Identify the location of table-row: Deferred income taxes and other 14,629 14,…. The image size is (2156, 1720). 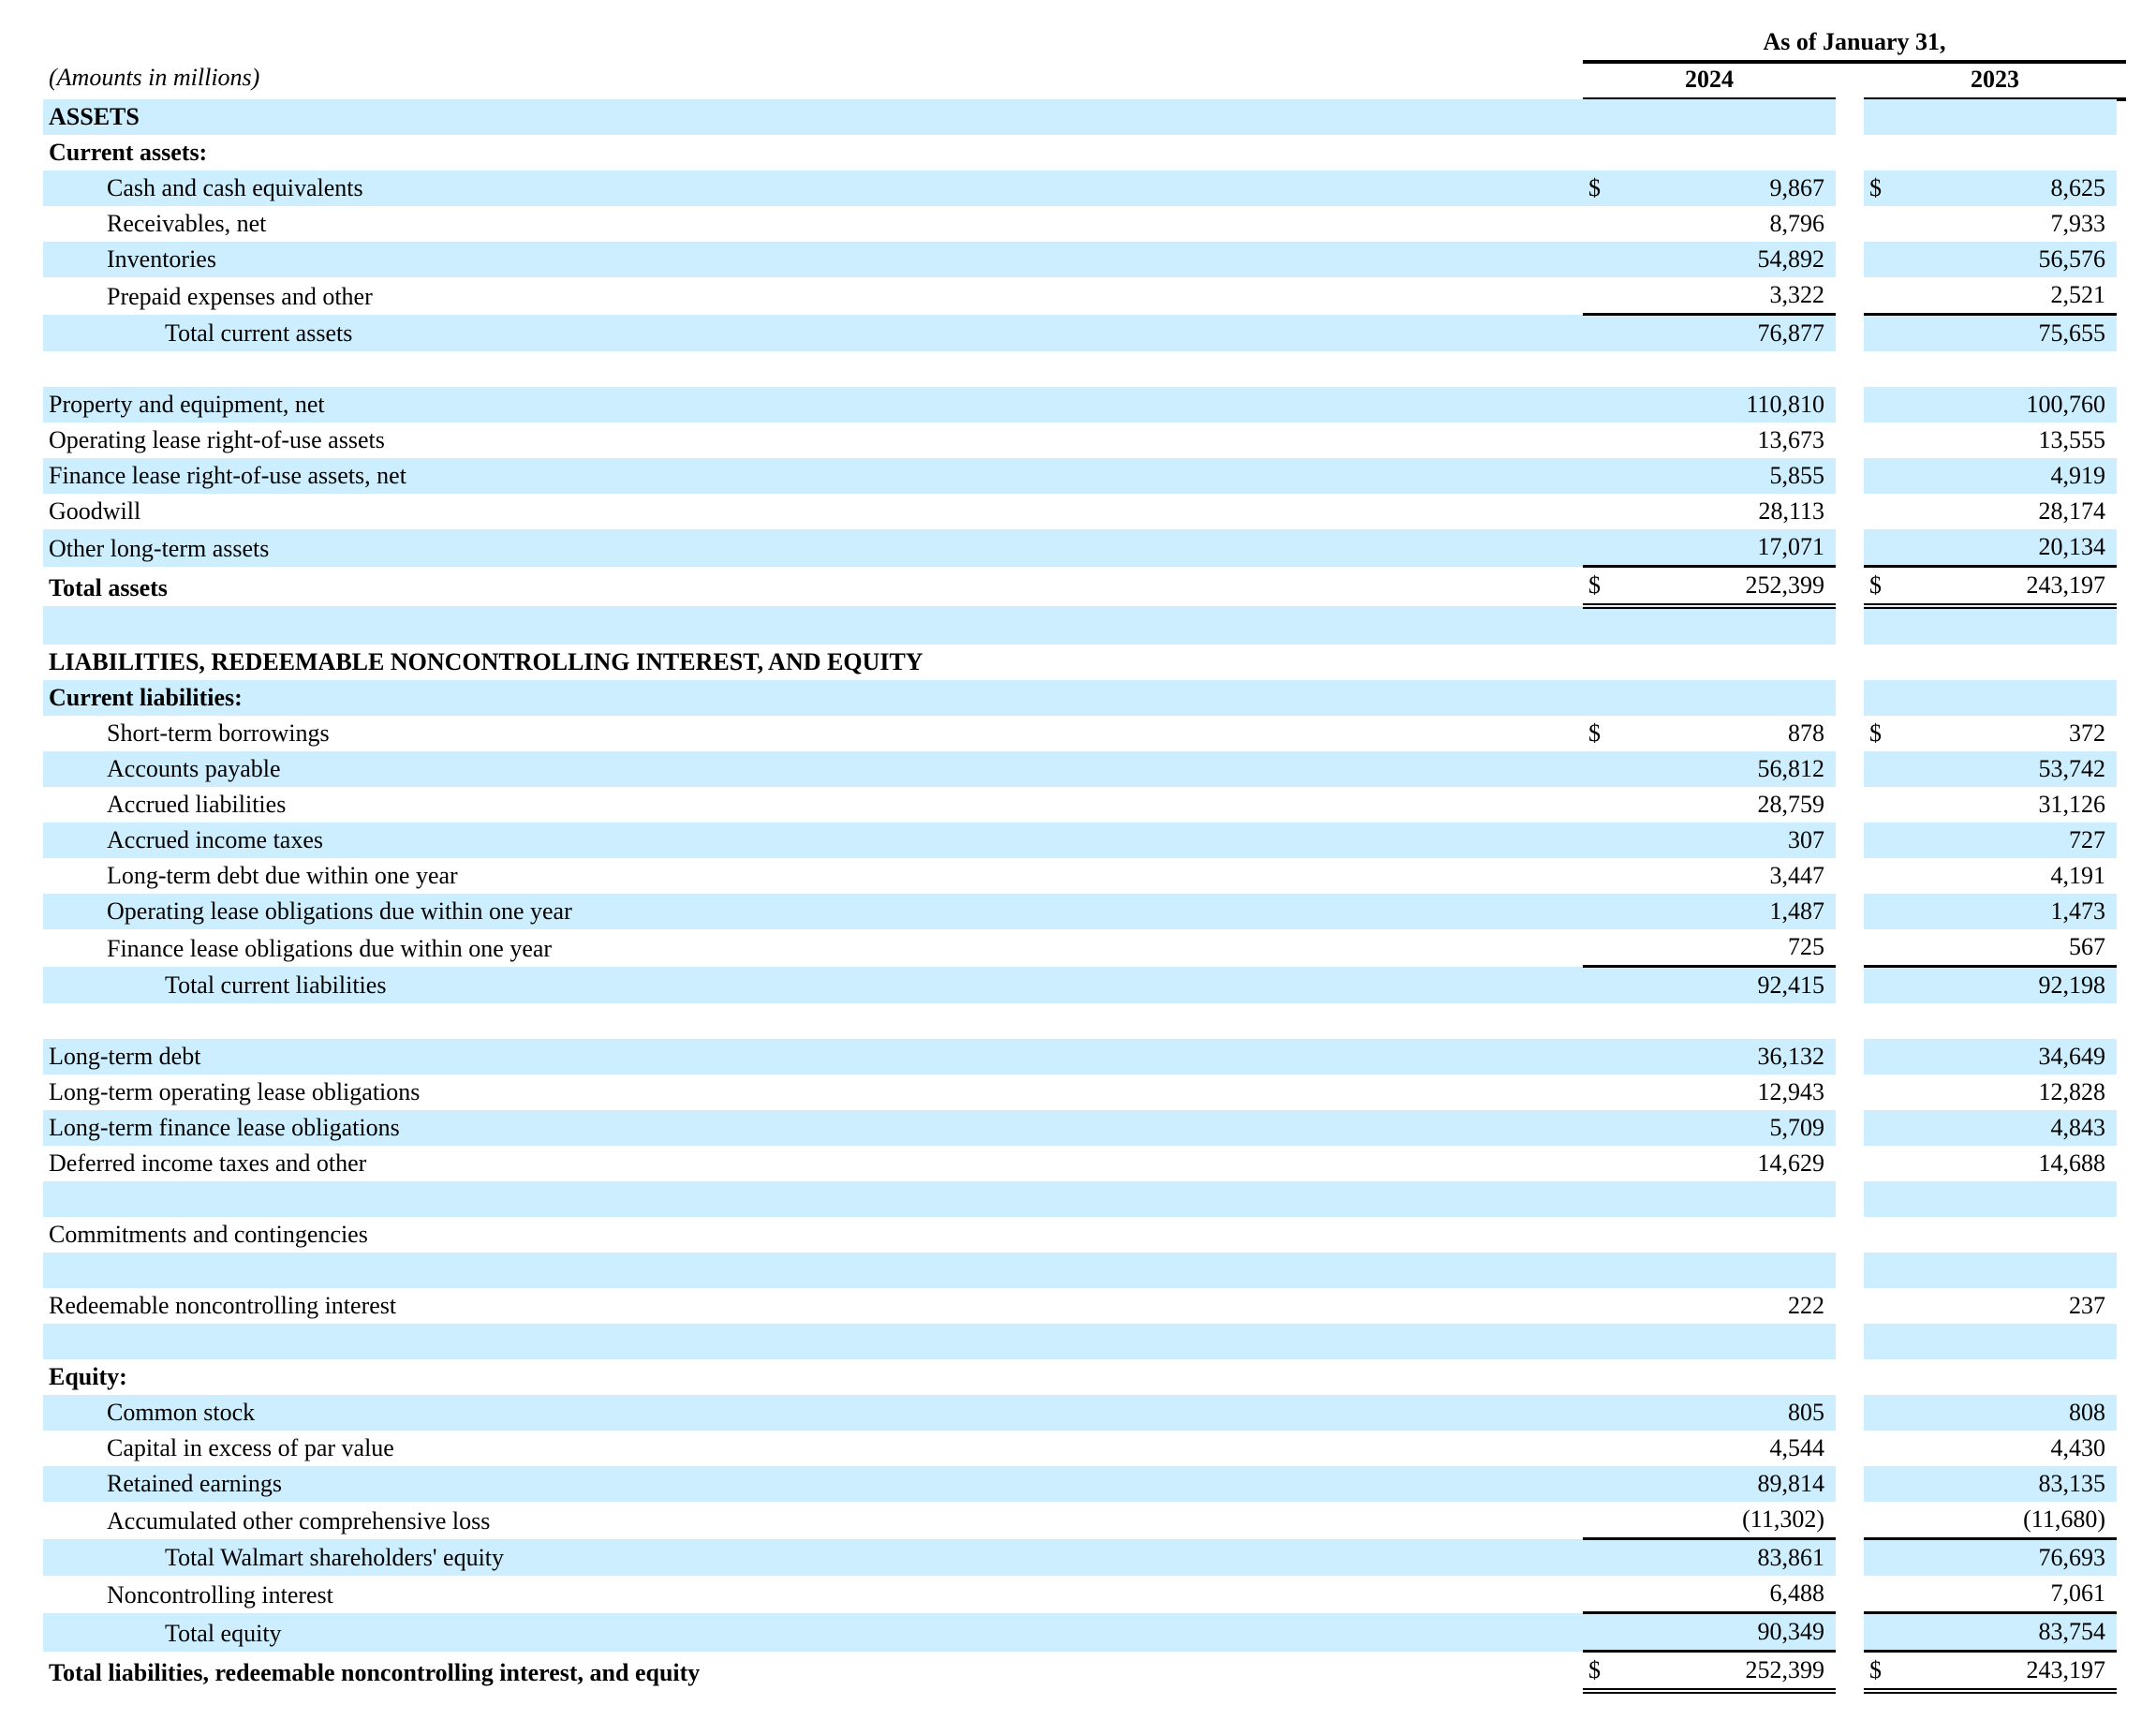
(1080, 1164).